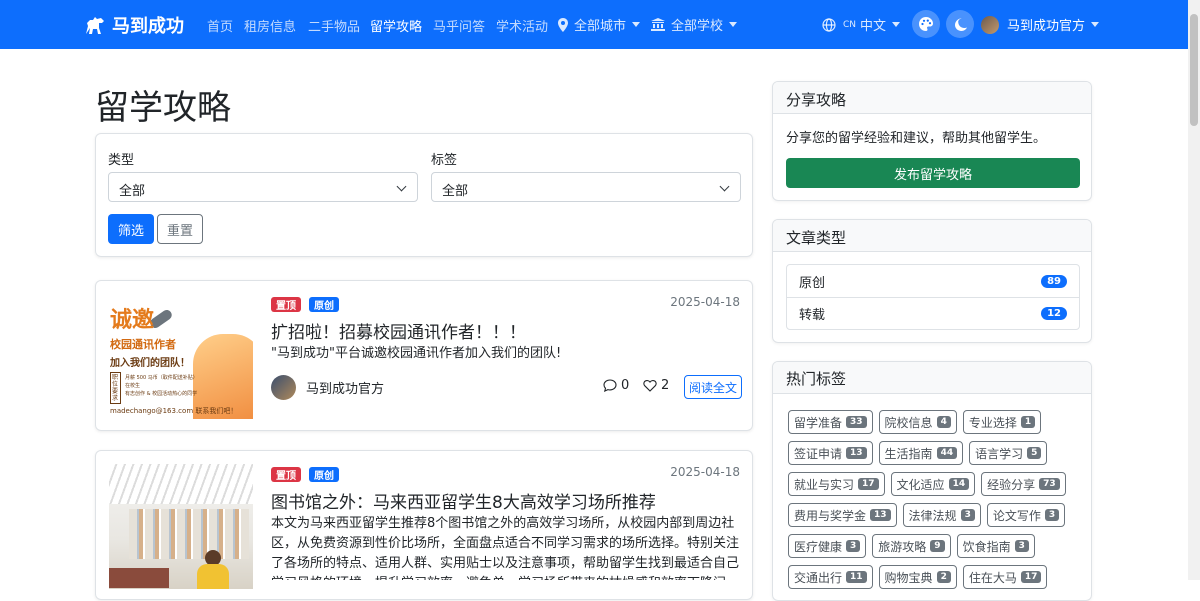  I want to click on person-body, so click(213, 576).